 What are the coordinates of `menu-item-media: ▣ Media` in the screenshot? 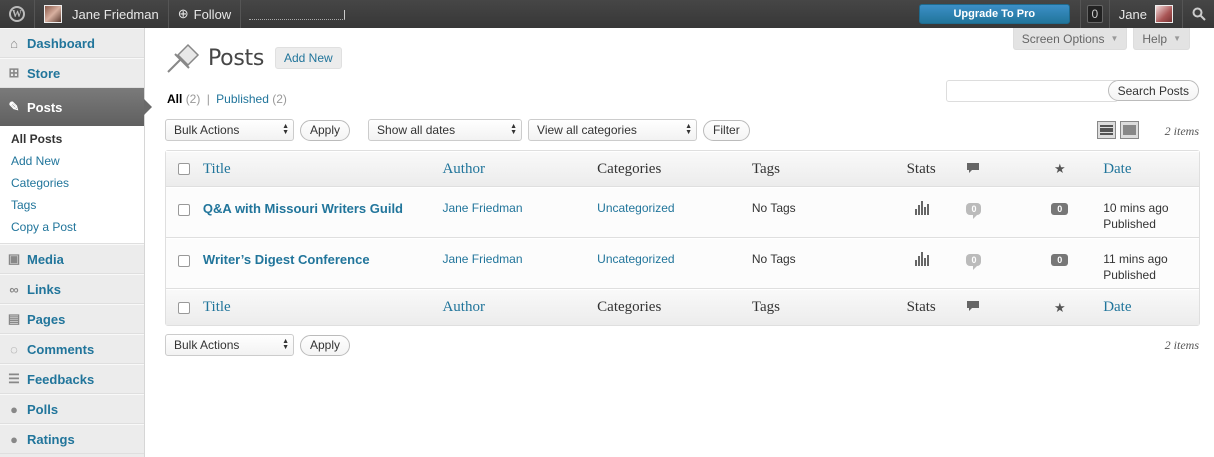 It's located at (72, 259).